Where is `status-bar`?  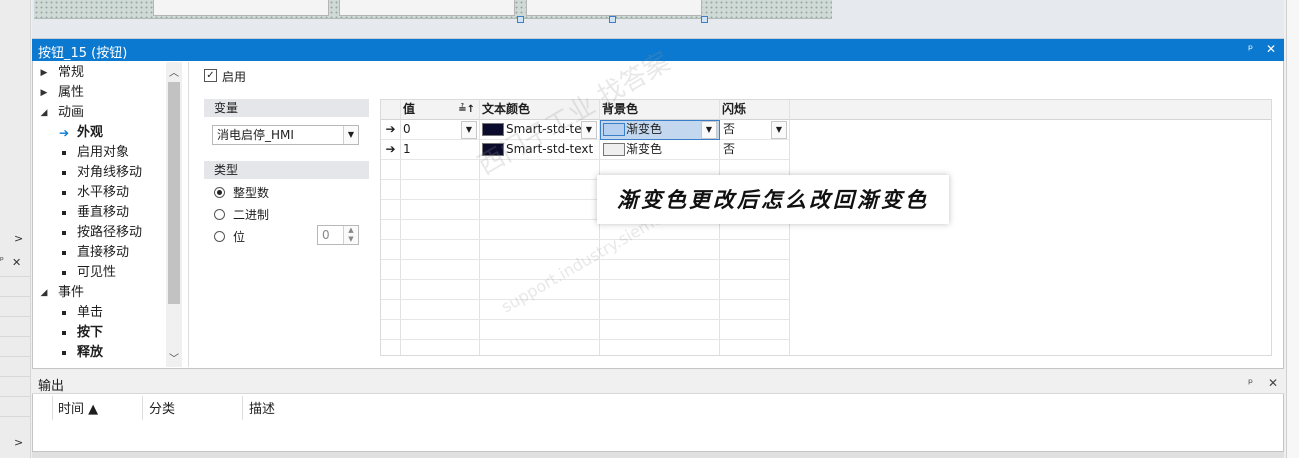
status-bar is located at coordinates (658, 455).